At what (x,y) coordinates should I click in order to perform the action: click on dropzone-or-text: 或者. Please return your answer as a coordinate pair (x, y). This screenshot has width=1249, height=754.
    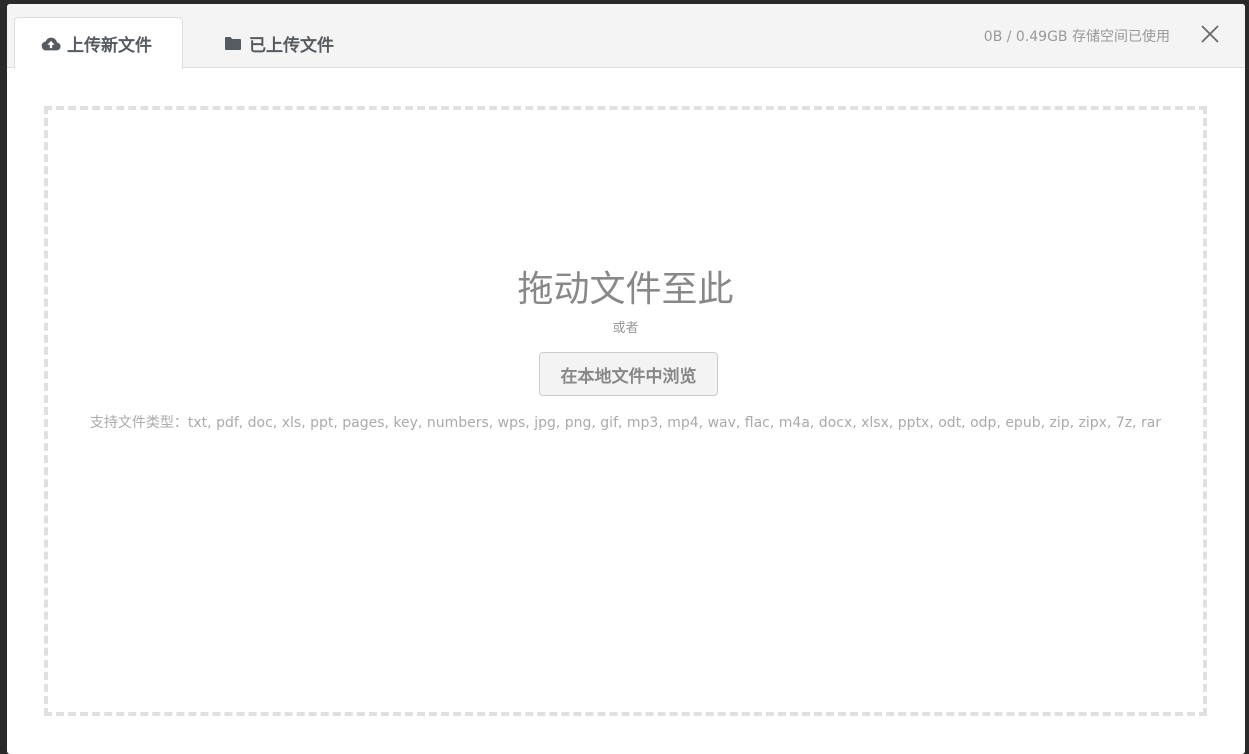
    Looking at the image, I should click on (625, 328).